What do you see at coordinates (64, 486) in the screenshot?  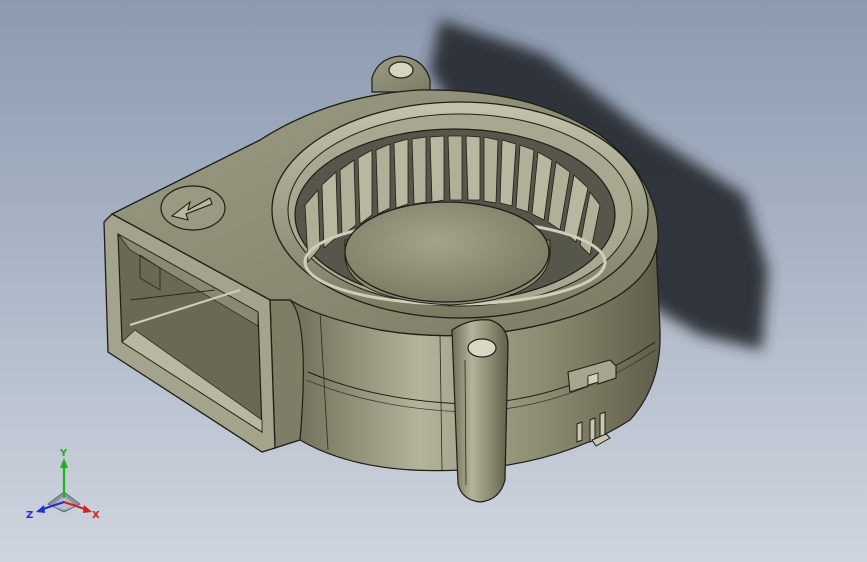 I see `reference-triad: Y X Z` at bounding box center [64, 486].